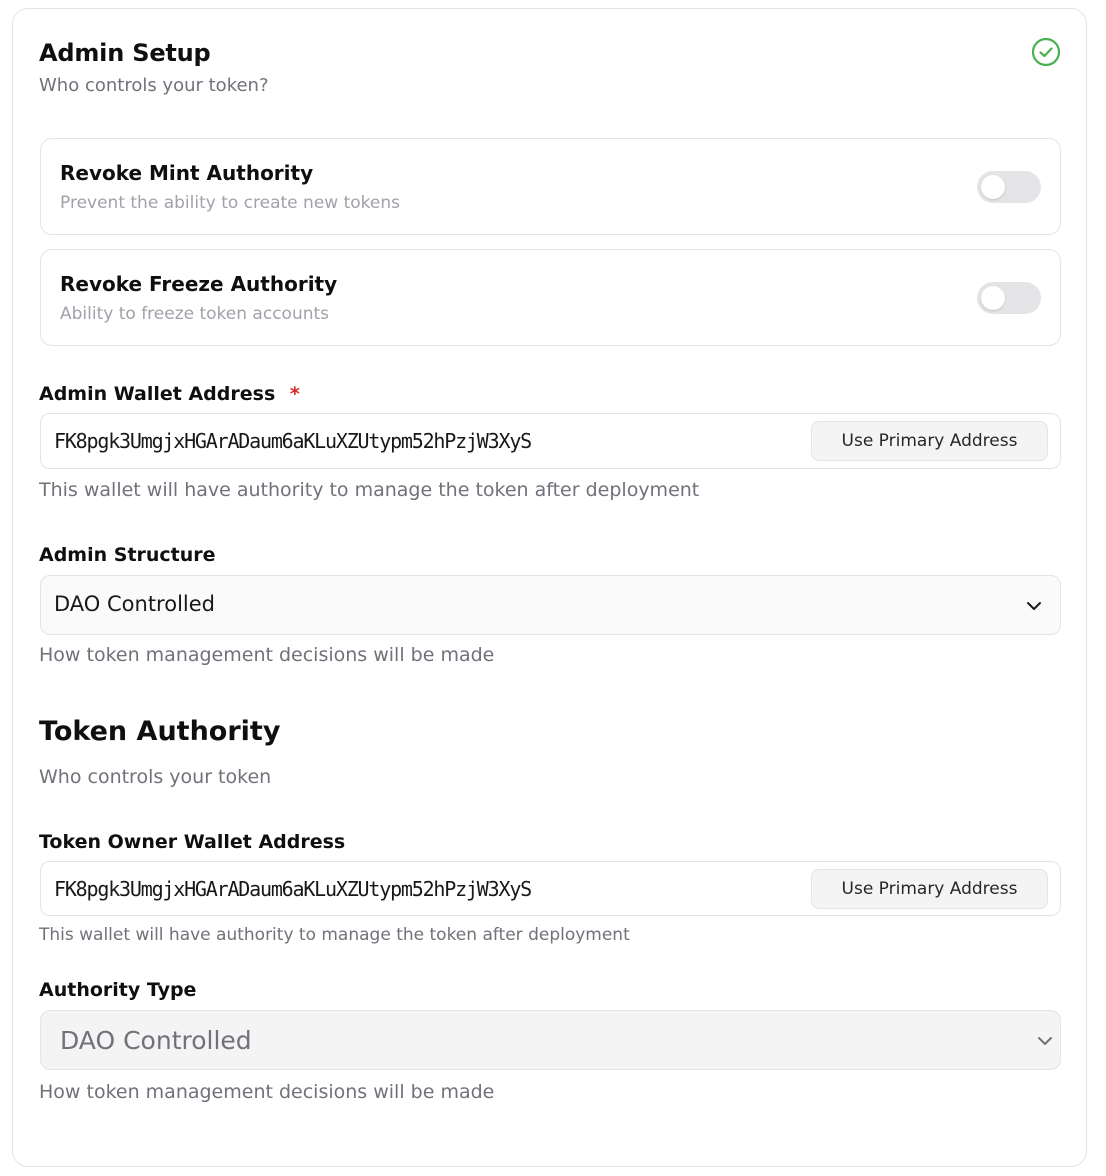  What do you see at coordinates (127, 555) in the screenshot?
I see `admin-structure-label: Admin Structure` at bounding box center [127, 555].